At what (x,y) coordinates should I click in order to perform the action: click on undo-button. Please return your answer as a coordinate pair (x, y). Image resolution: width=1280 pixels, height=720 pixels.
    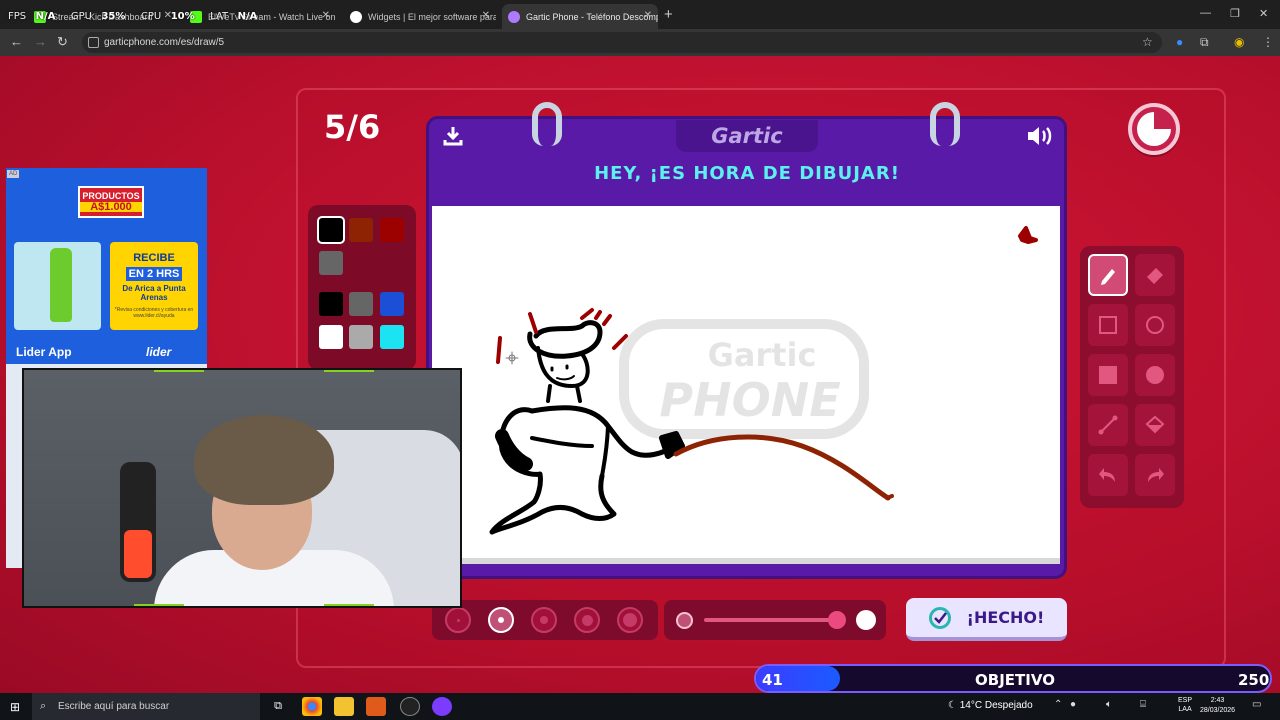
    Looking at the image, I should click on (1108, 475).